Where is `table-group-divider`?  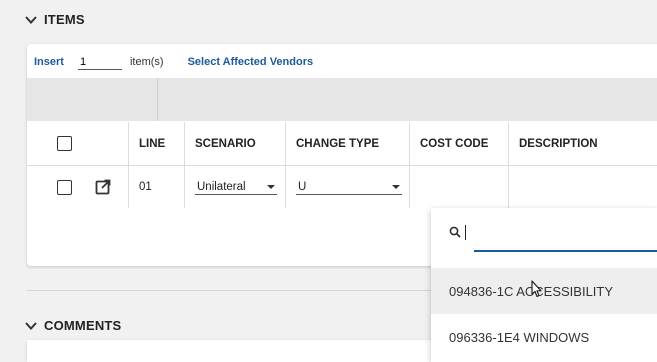
table-group-divider is located at coordinates (157, 99).